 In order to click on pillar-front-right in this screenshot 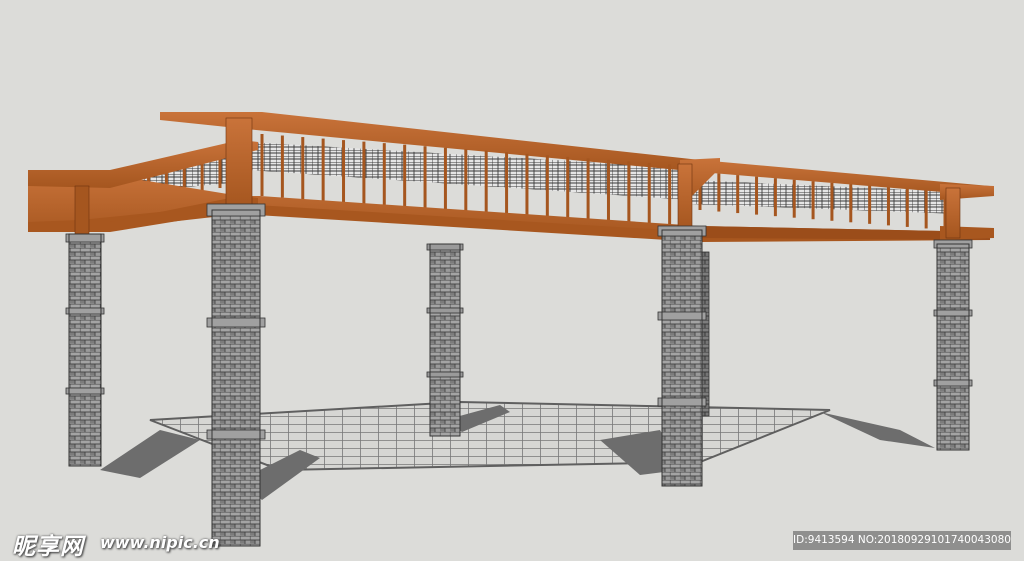, I will do `click(953, 345)`.